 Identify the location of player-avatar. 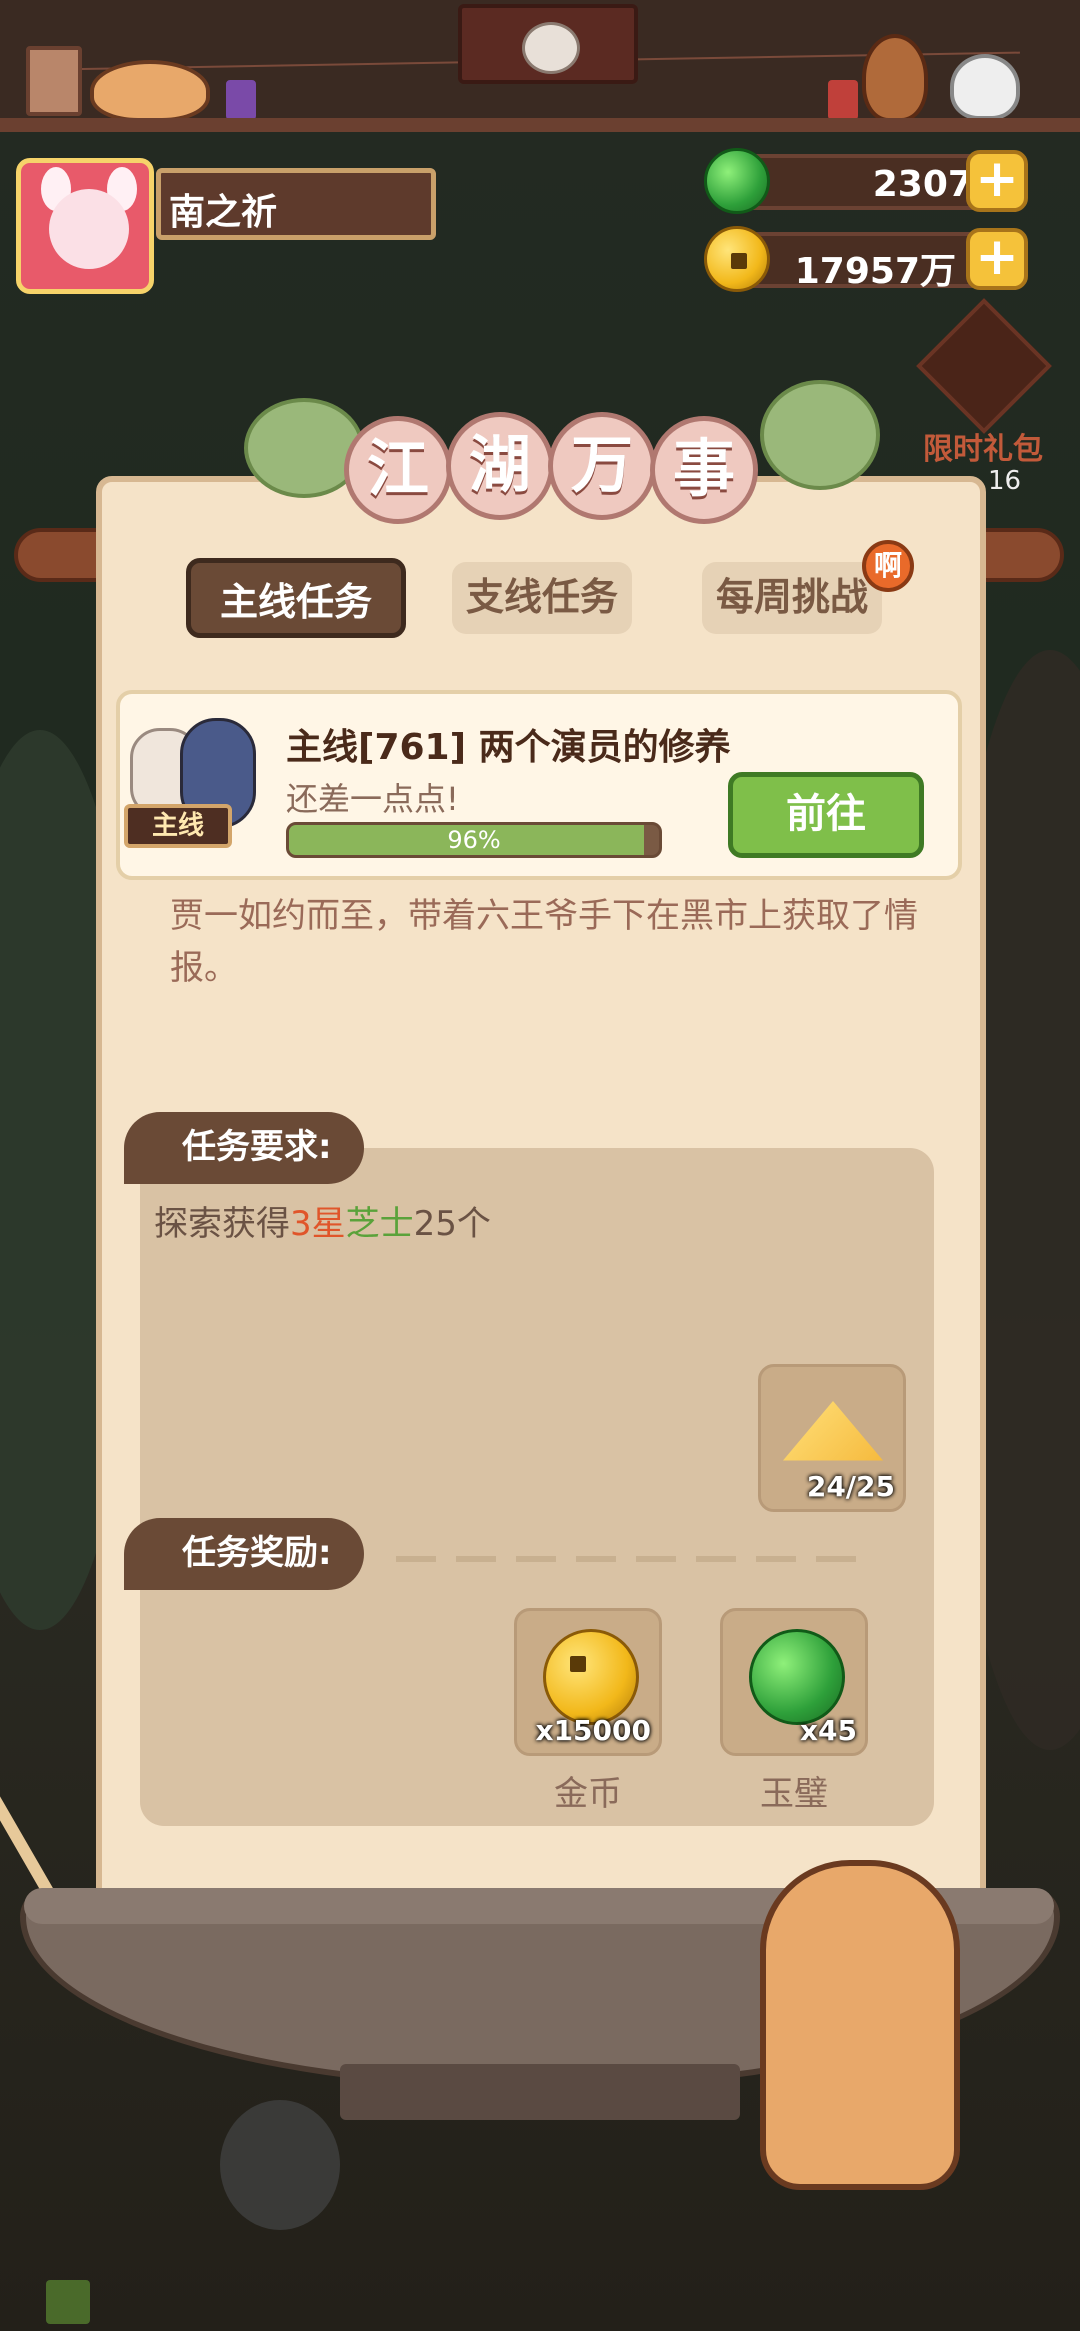
(85, 226).